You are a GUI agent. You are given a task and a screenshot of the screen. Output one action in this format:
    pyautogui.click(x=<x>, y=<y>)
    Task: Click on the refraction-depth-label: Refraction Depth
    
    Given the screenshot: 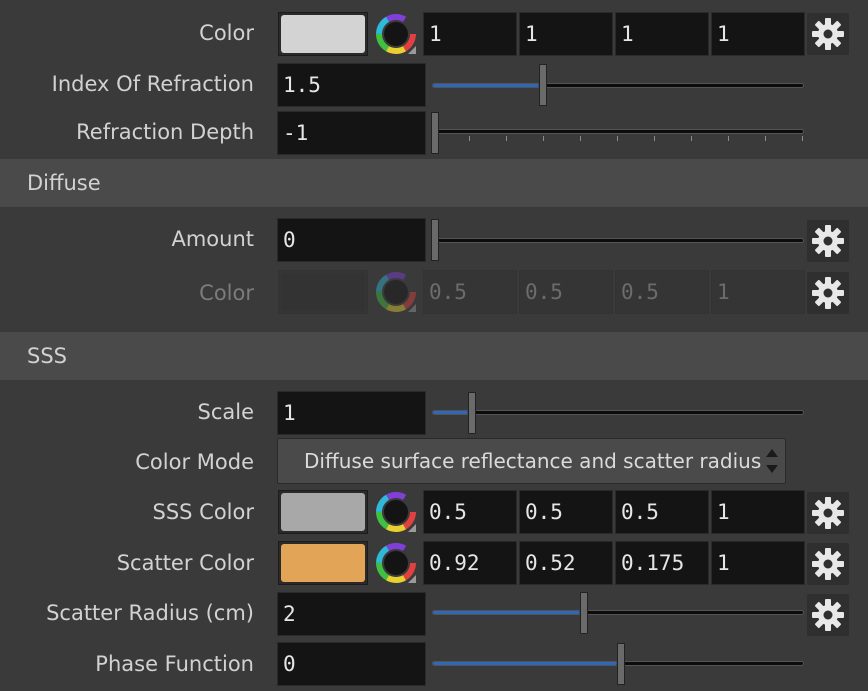 What is the action you would take?
    pyautogui.click(x=165, y=132)
    